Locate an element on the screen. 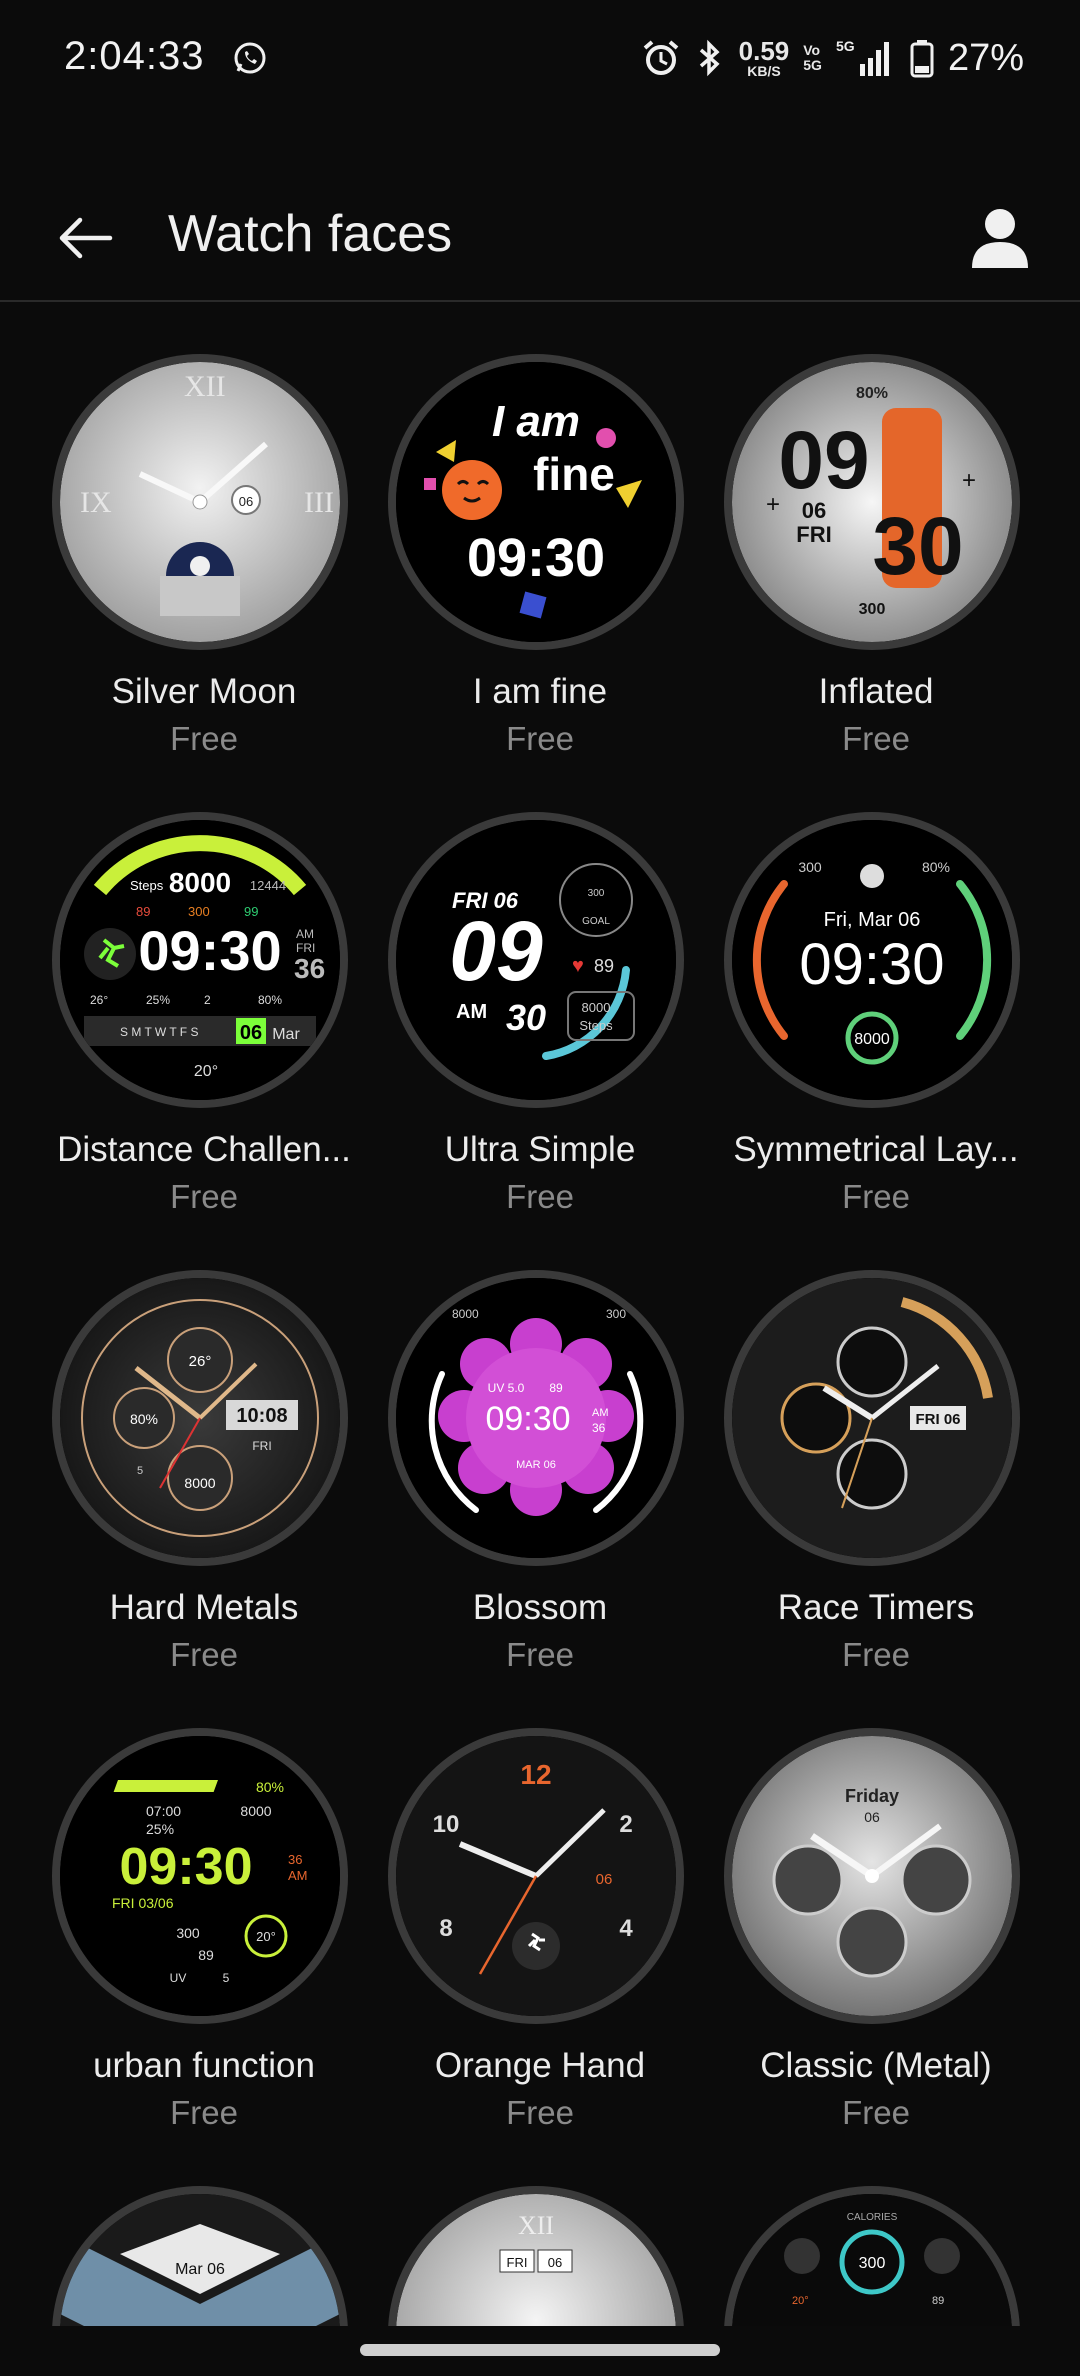 The width and height of the screenshot is (1080, 2376). back-arrow-icon is located at coordinates (84, 238).